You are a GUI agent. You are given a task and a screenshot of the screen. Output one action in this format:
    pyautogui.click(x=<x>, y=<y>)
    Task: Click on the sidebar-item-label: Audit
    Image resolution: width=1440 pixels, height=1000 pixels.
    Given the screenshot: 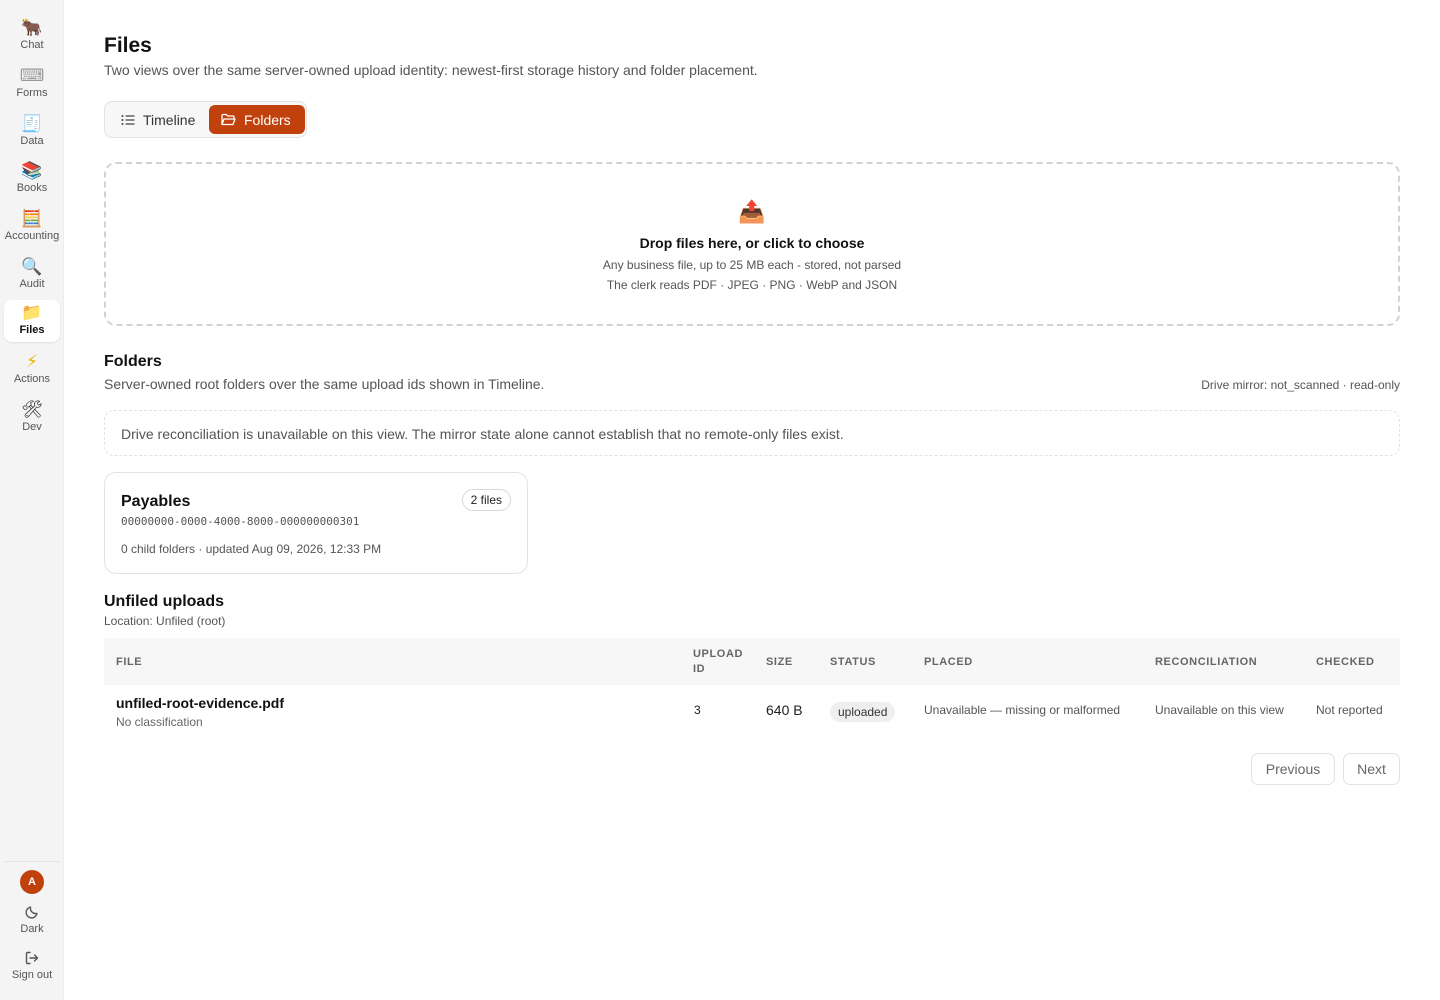 What is the action you would take?
    pyautogui.click(x=32, y=284)
    